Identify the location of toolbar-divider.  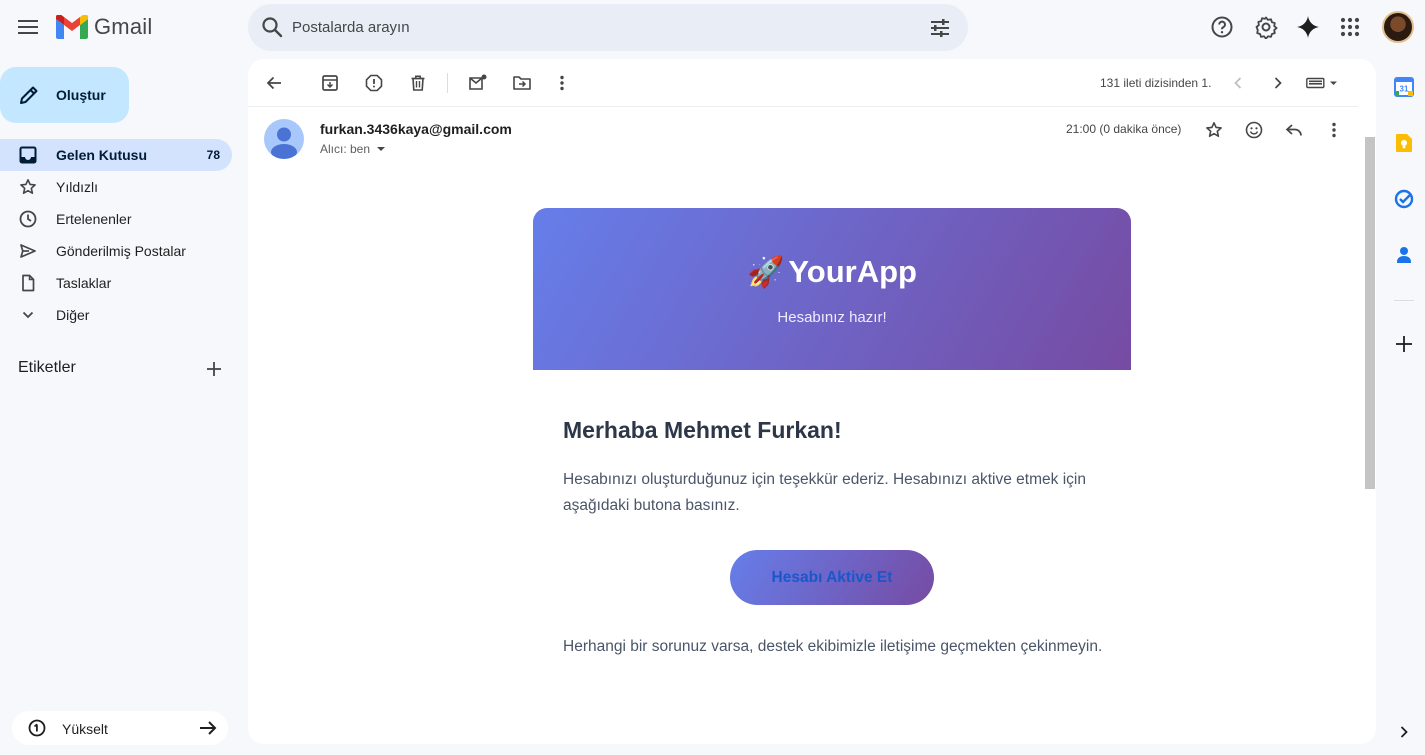
(447, 83).